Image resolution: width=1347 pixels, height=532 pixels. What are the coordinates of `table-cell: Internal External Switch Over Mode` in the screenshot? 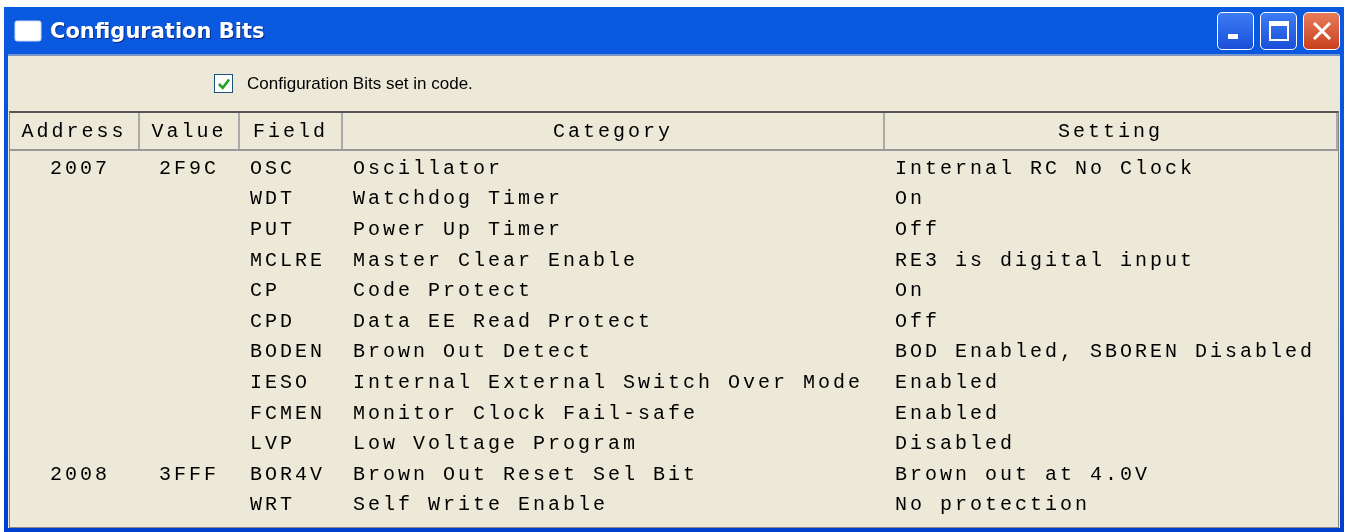 It's located at (608, 382).